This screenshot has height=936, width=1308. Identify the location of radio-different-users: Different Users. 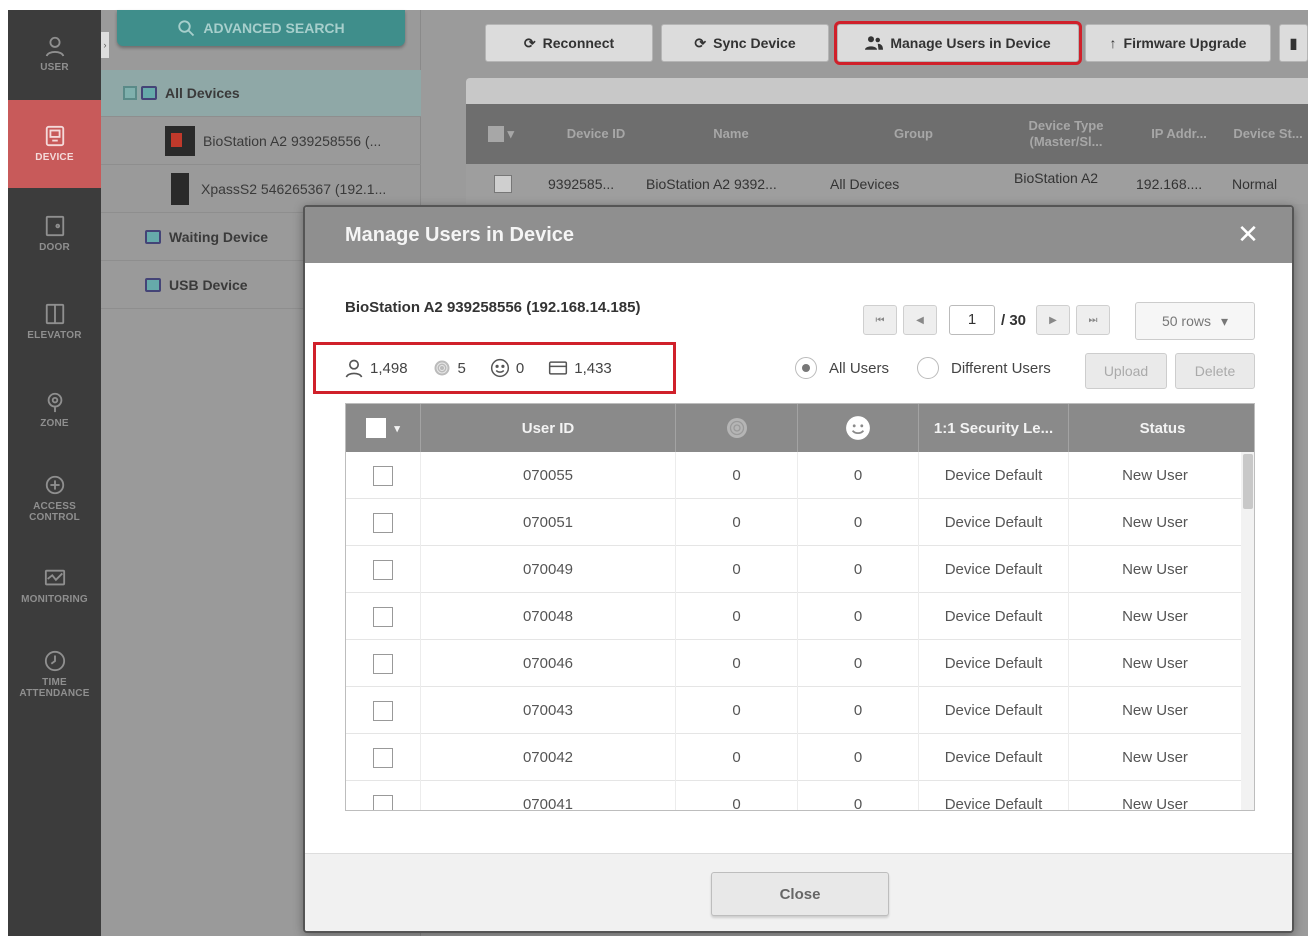
(984, 368).